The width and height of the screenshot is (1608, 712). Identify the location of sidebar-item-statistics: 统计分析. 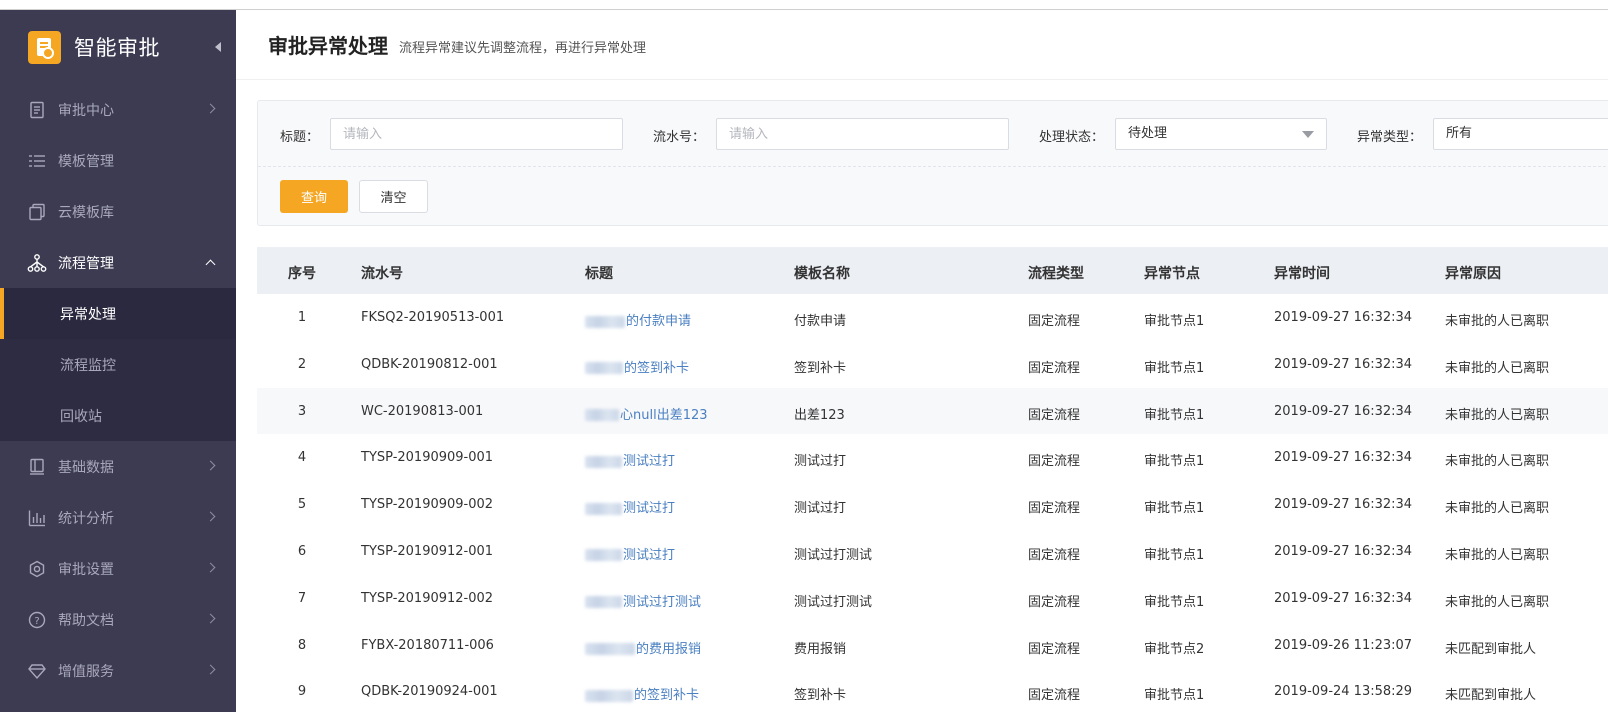
(118, 517).